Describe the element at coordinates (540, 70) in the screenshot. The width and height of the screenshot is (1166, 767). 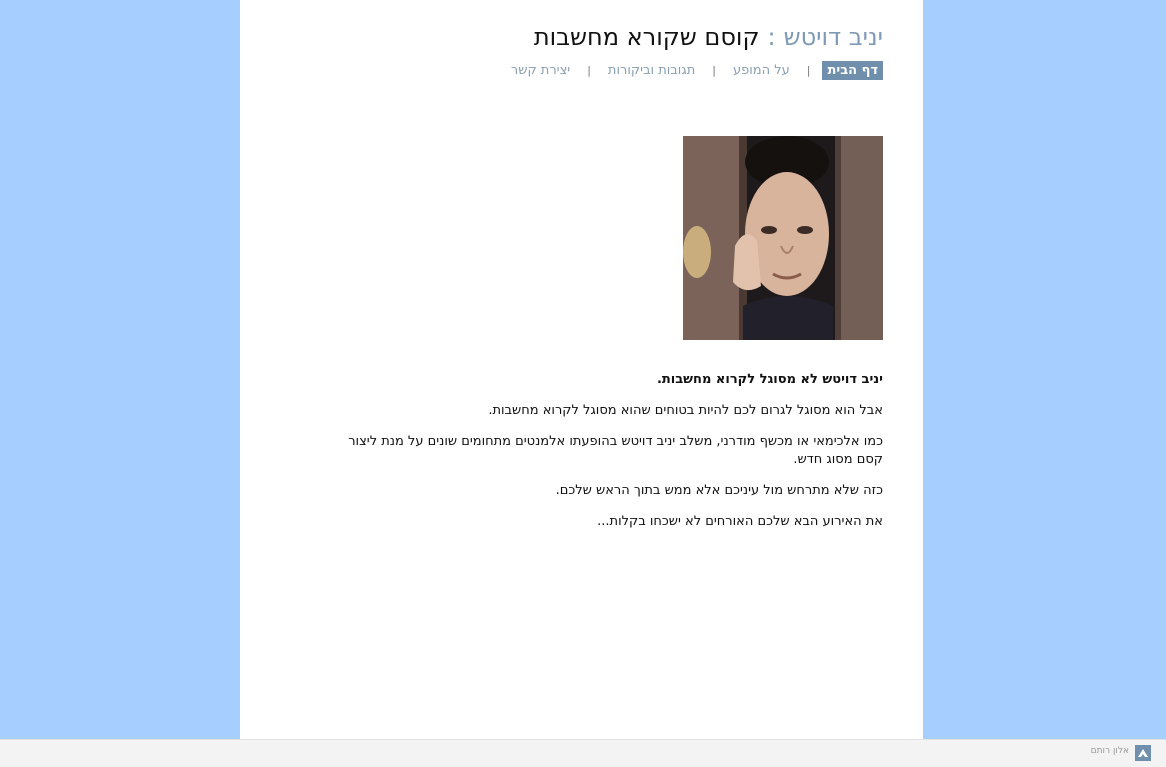
I see `nav-item-contact: יצירת קשר` at that location.